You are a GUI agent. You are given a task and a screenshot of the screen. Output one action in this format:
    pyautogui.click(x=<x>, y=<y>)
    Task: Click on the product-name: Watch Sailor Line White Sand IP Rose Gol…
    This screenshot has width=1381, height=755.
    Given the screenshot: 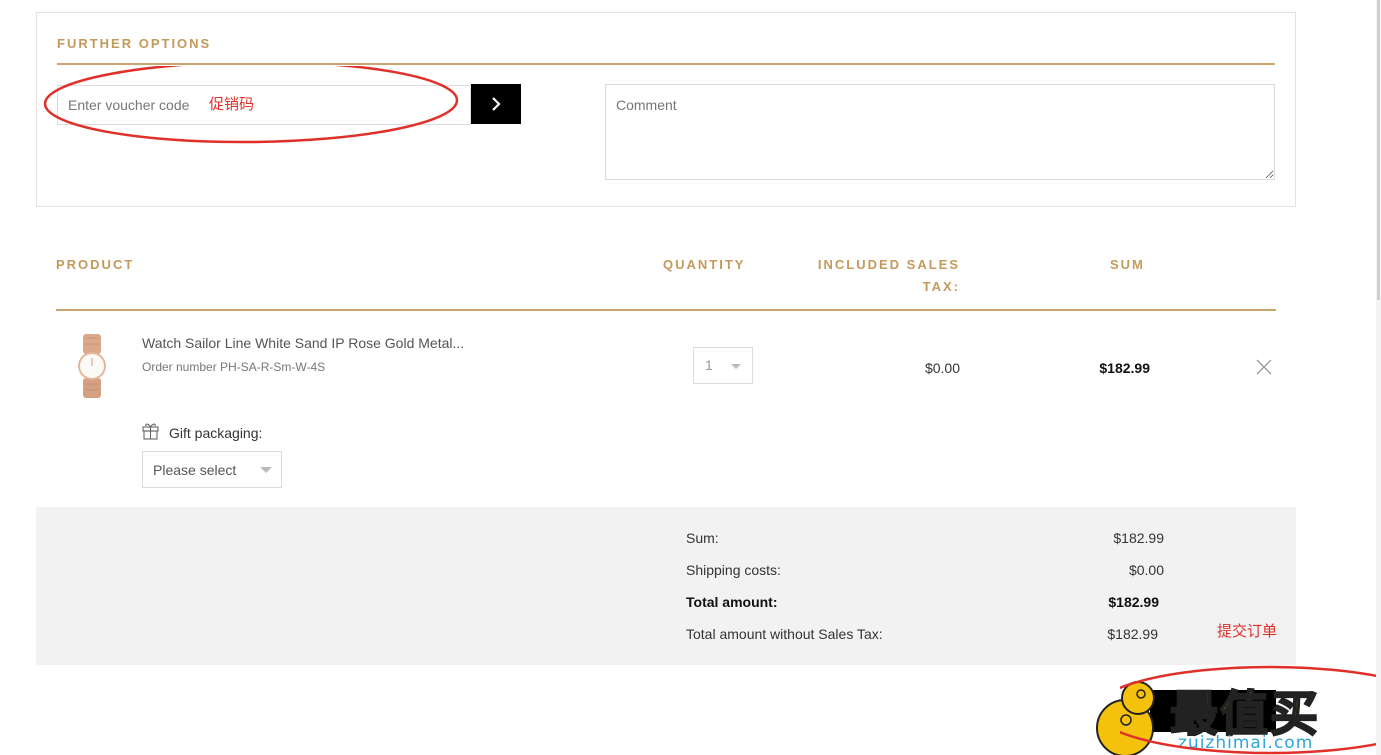 What is the action you would take?
    pyautogui.click(x=303, y=343)
    